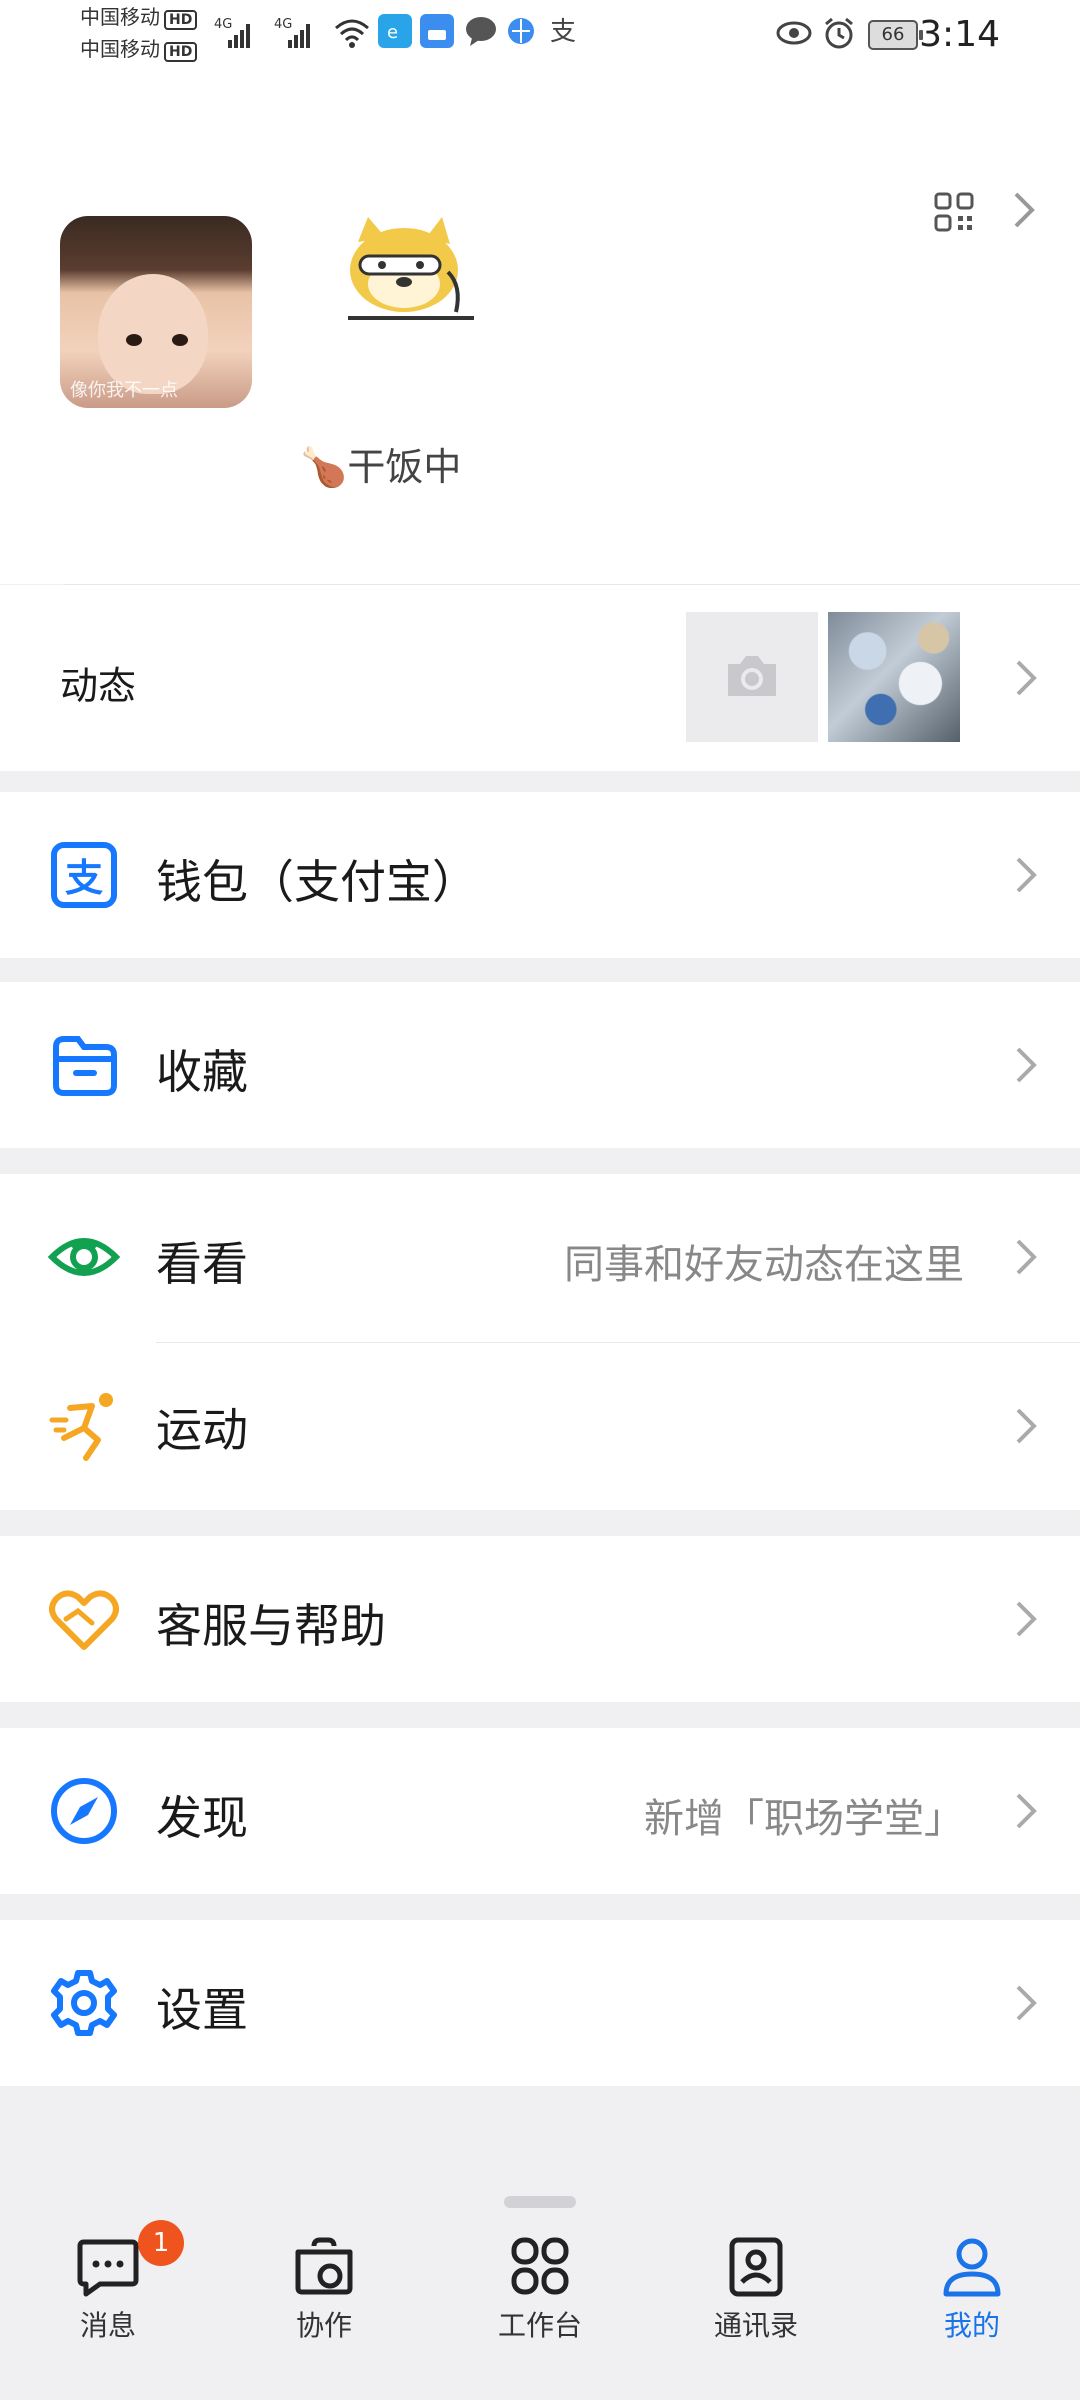  Describe the element at coordinates (804, 1819) in the screenshot. I see `discover-hint: 新增「职场学堂」` at that location.